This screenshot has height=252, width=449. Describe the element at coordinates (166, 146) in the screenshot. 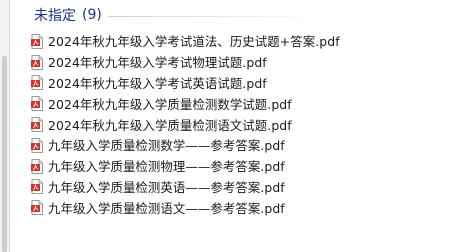

I see `file-name: 九年级入学质量检测数学——参考答案.pdf` at that location.